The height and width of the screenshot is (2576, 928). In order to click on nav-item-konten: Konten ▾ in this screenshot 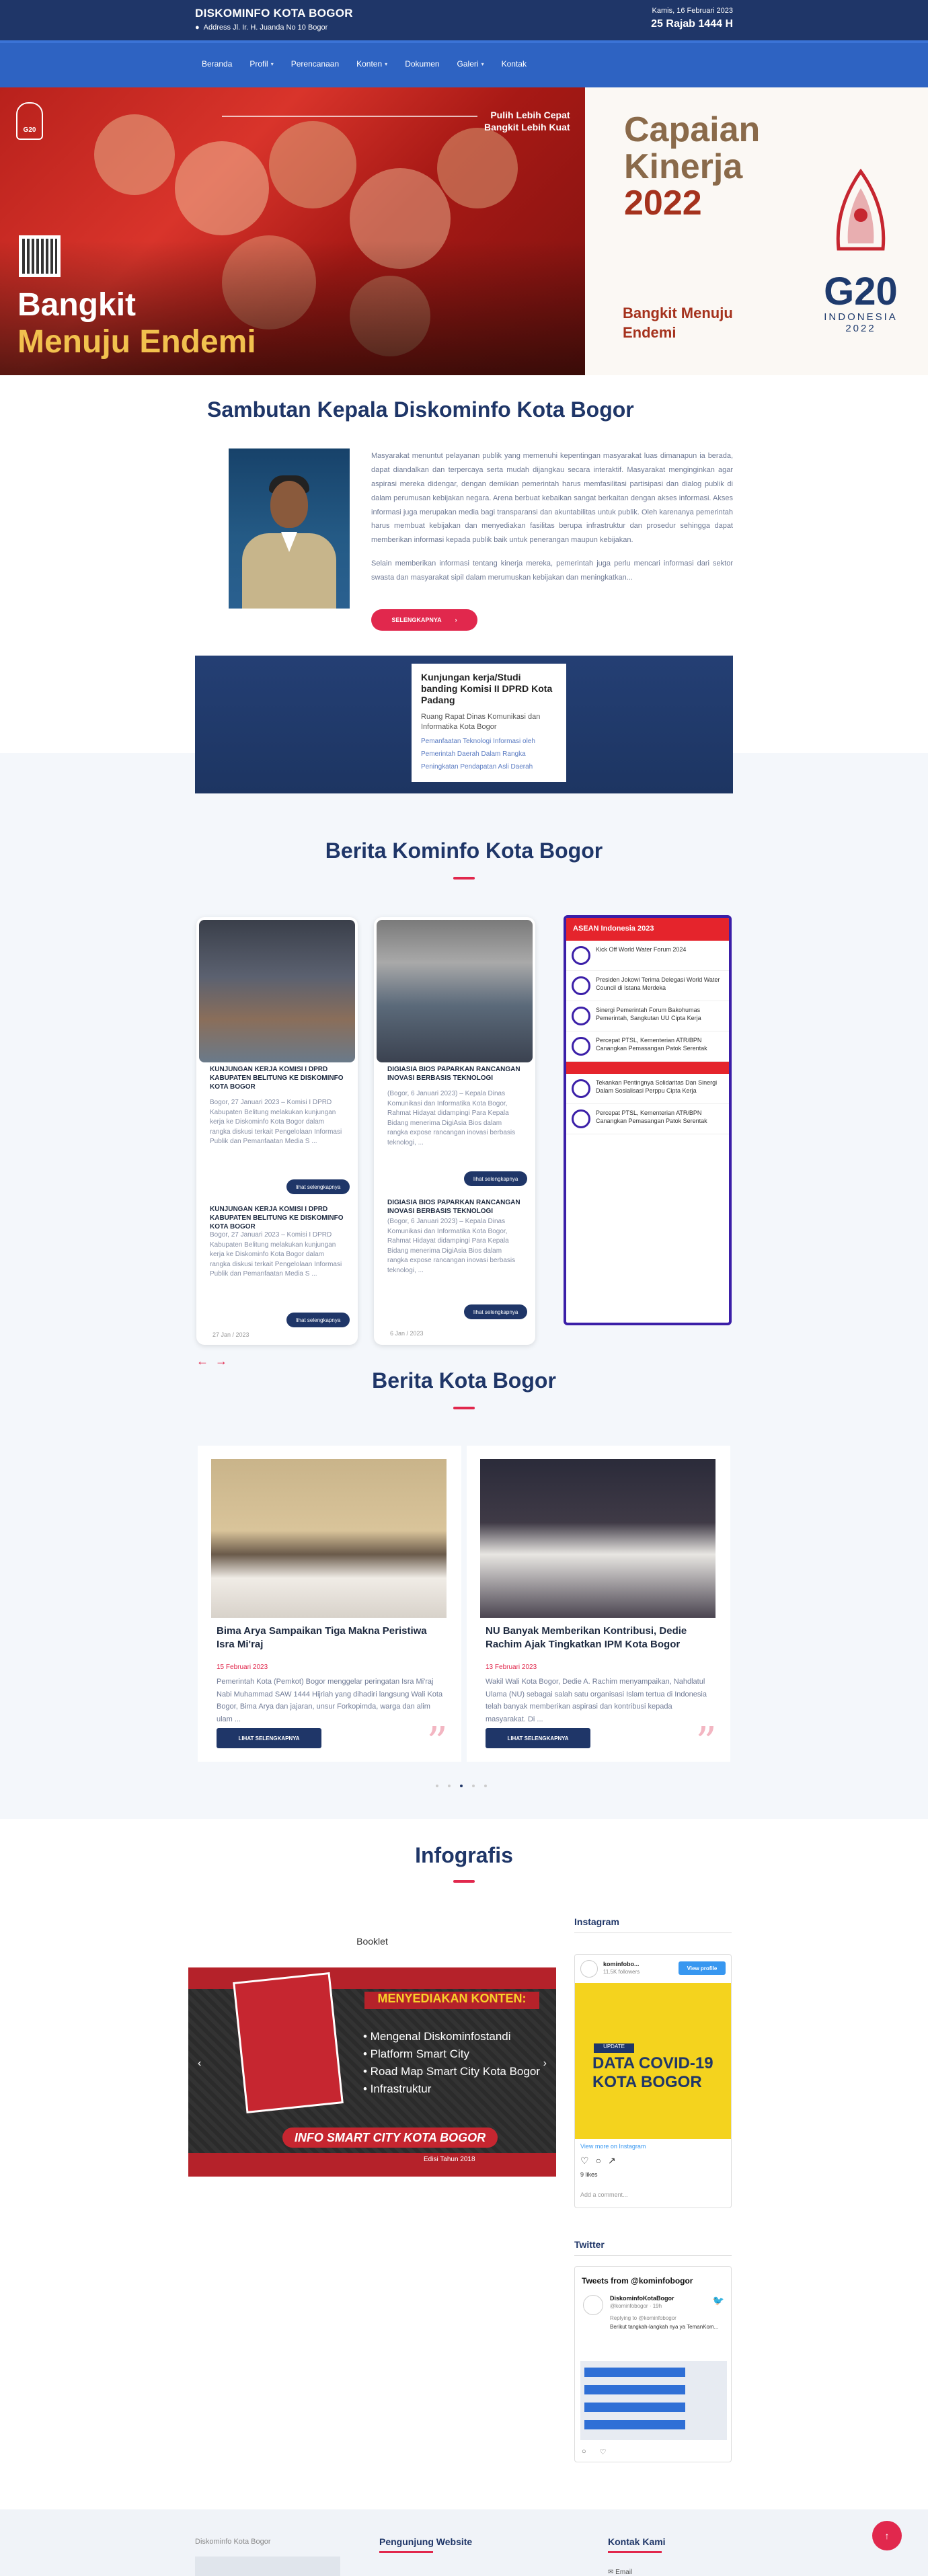, I will do `click(371, 64)`.